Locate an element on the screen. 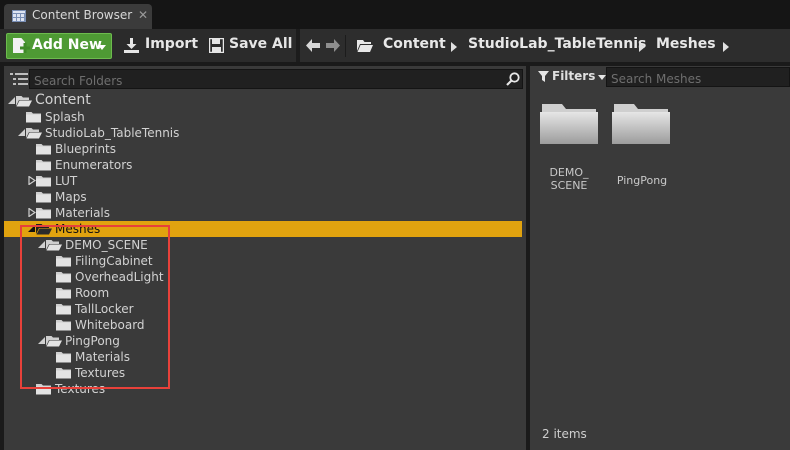 The image size is (790, 450). nav-divider is located at coordinates (345, 46).